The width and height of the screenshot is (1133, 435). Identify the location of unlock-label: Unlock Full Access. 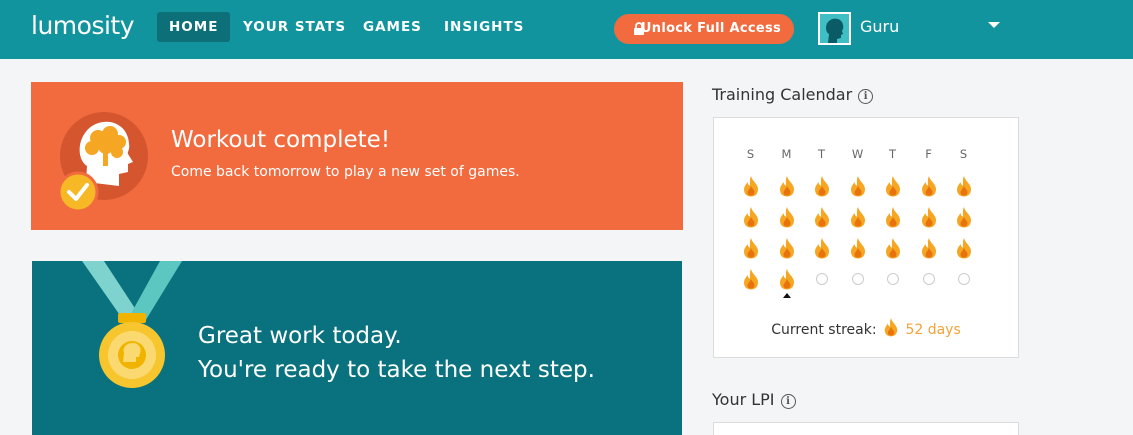
(711, 28).